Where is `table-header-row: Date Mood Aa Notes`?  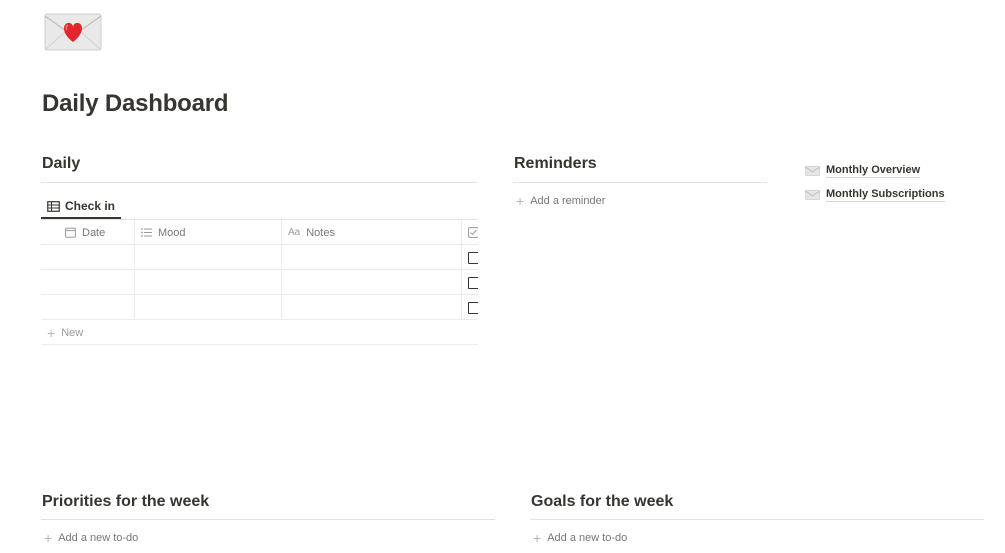
table-header-row: Date Mood Aa Notes is located at coordinates (259, 232).